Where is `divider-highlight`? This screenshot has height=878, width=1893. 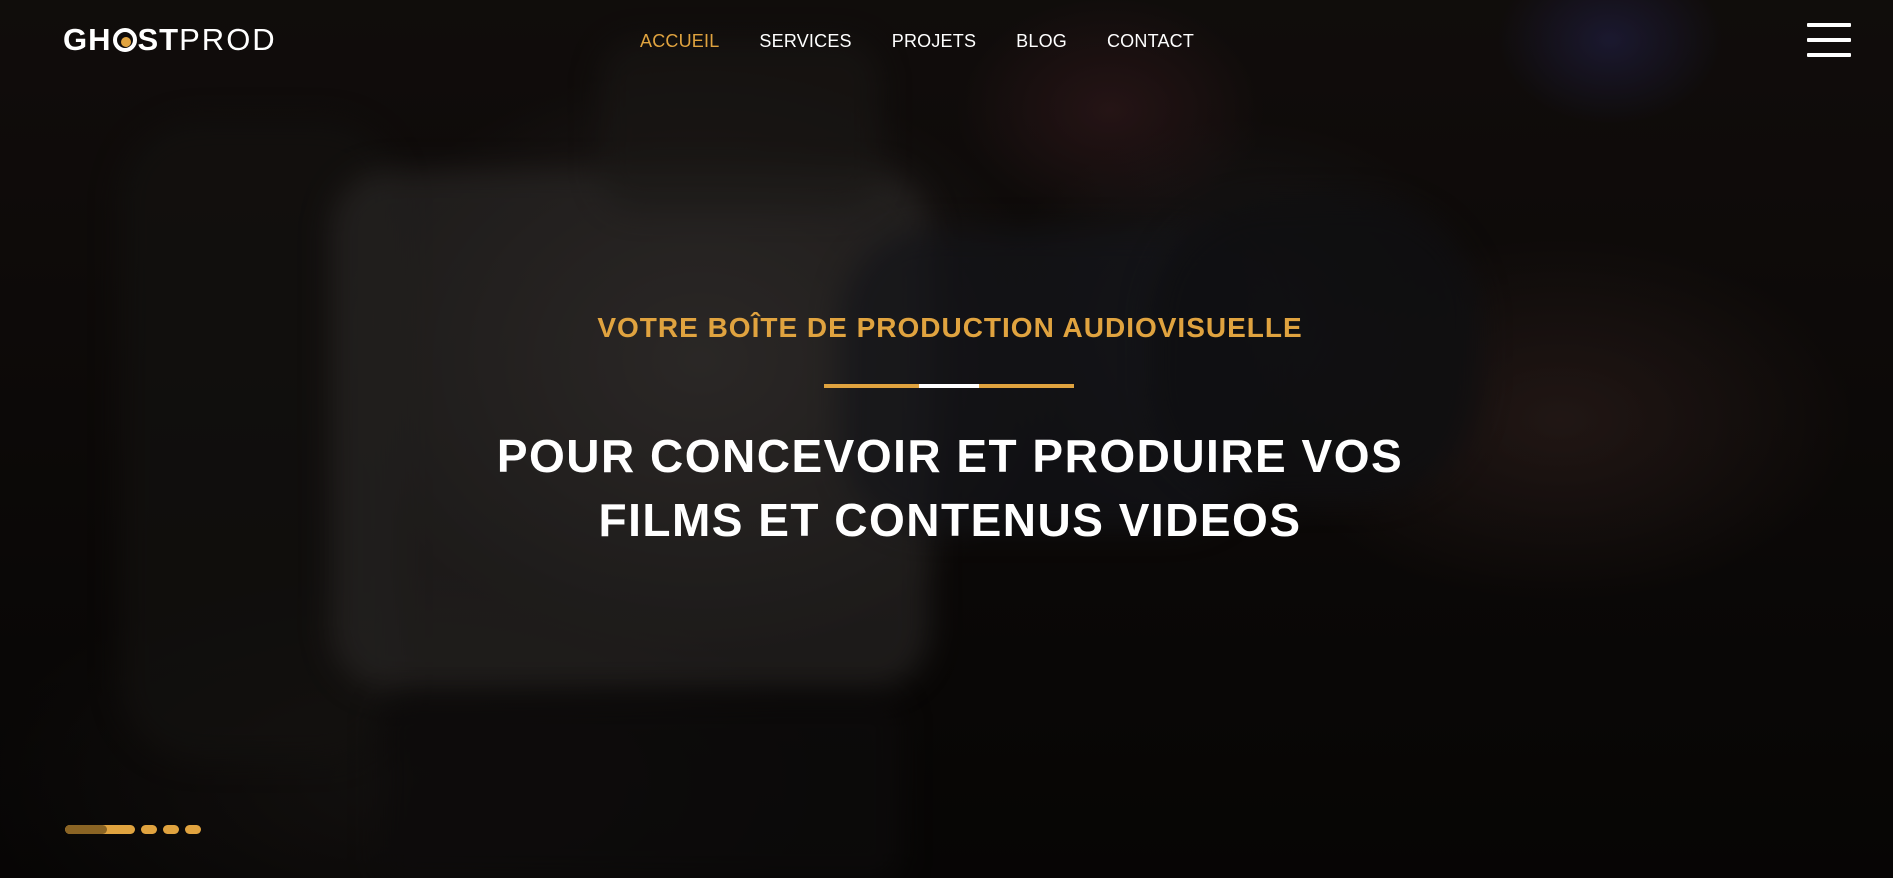 divider-highlight is located at coordinates (949, 386).